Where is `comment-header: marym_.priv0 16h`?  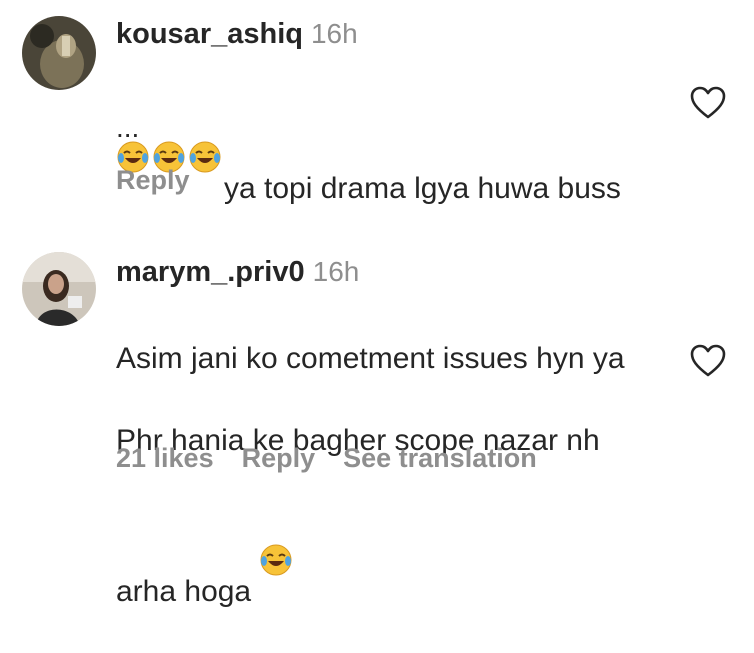 comment-header: marym_.priv0 16h is located at coordinates (237, 272).